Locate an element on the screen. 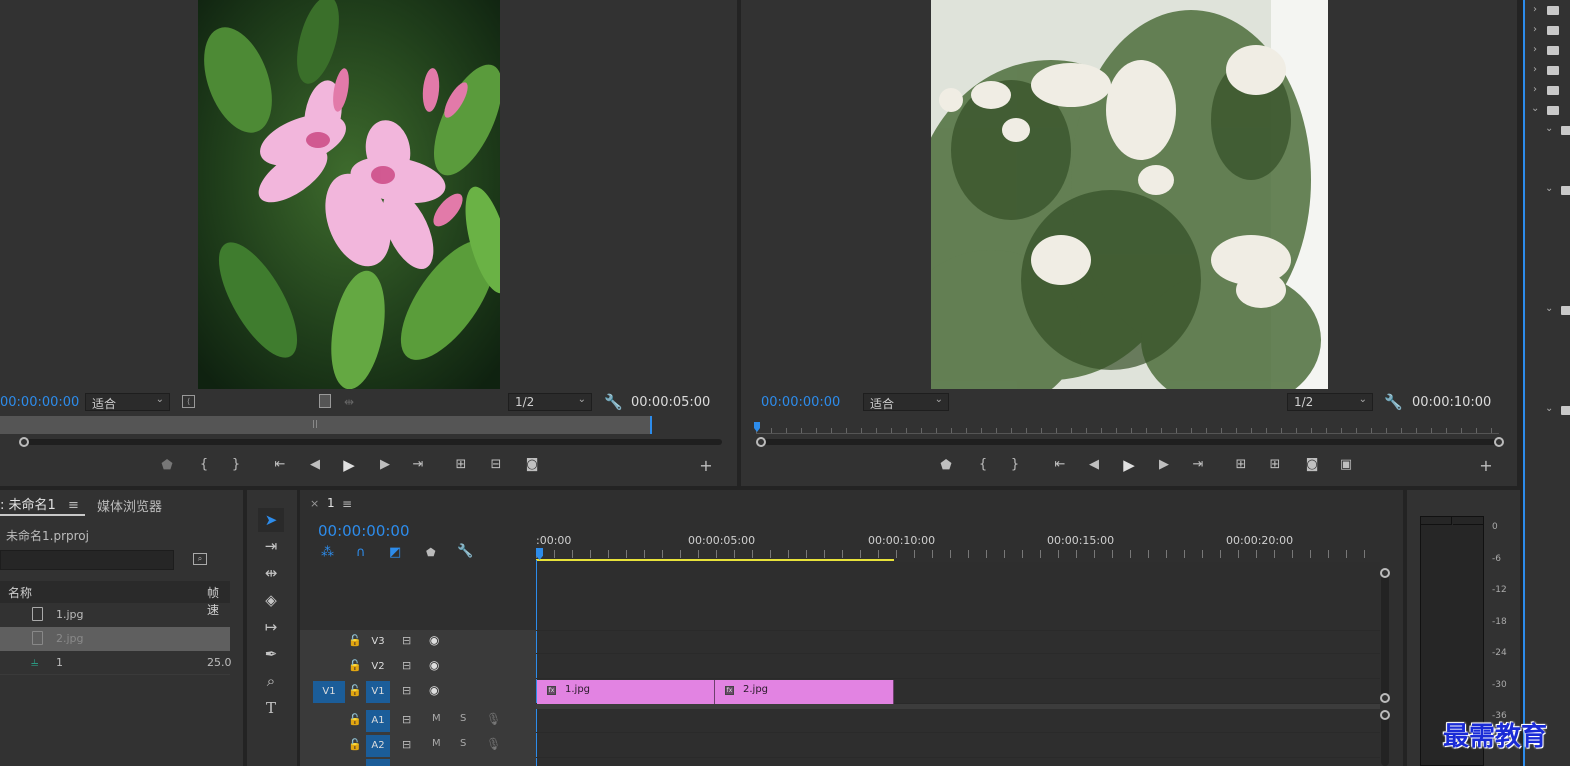 Image resolution: width=1570 pixels, height=766 pixels. ripple-edit-tool-icon: ⇹ is located at coordinates (271, 573).